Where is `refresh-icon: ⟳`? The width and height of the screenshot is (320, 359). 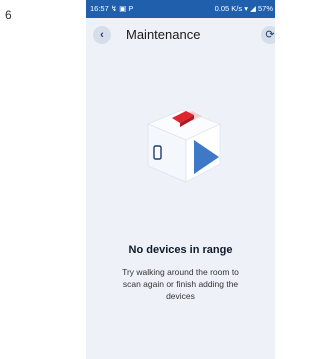
refresh-icon: ⟳ is located at coordinates (270, 35).